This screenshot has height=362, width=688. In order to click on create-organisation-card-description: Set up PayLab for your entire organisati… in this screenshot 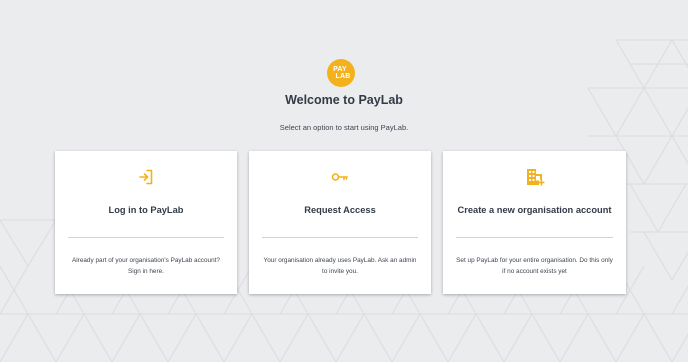, I will do `click(534, 266)`.